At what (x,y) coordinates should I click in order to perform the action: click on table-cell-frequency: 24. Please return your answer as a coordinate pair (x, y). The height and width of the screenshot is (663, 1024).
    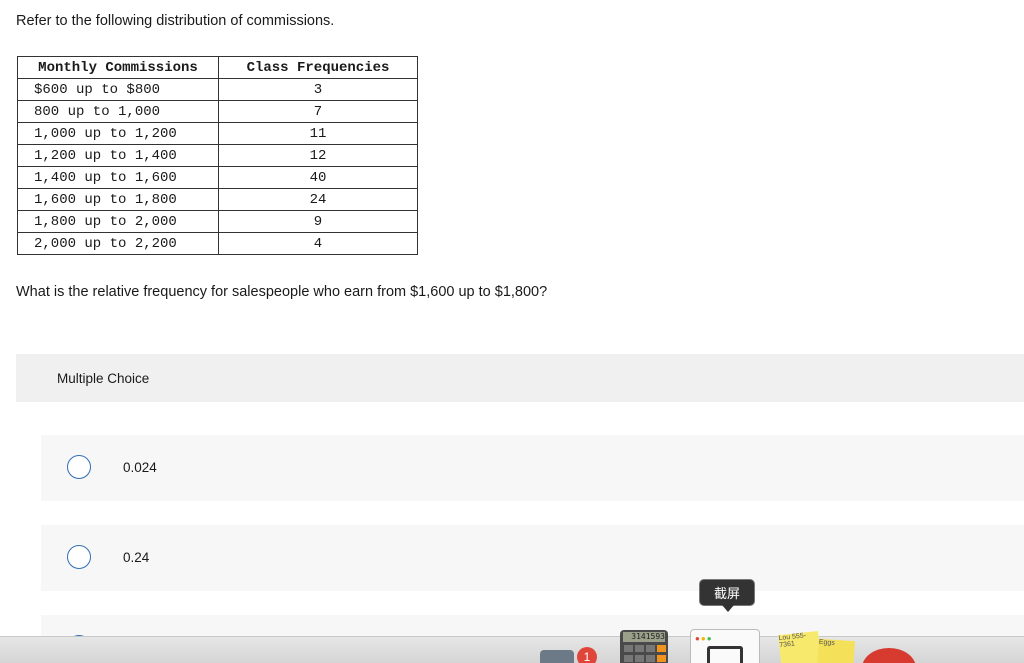
    Looking at the image, I should click on (318, 199).